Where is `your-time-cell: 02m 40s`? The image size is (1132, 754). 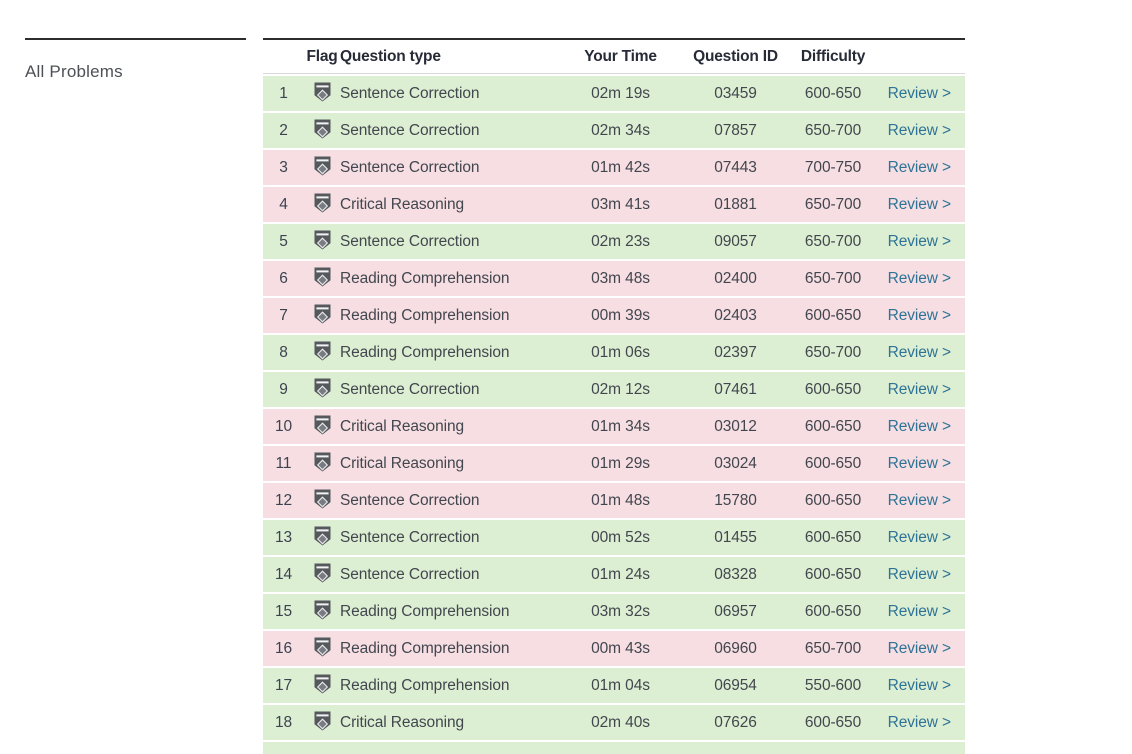 your-time-cell: 02m 40s is located at coordinates (620, 722).